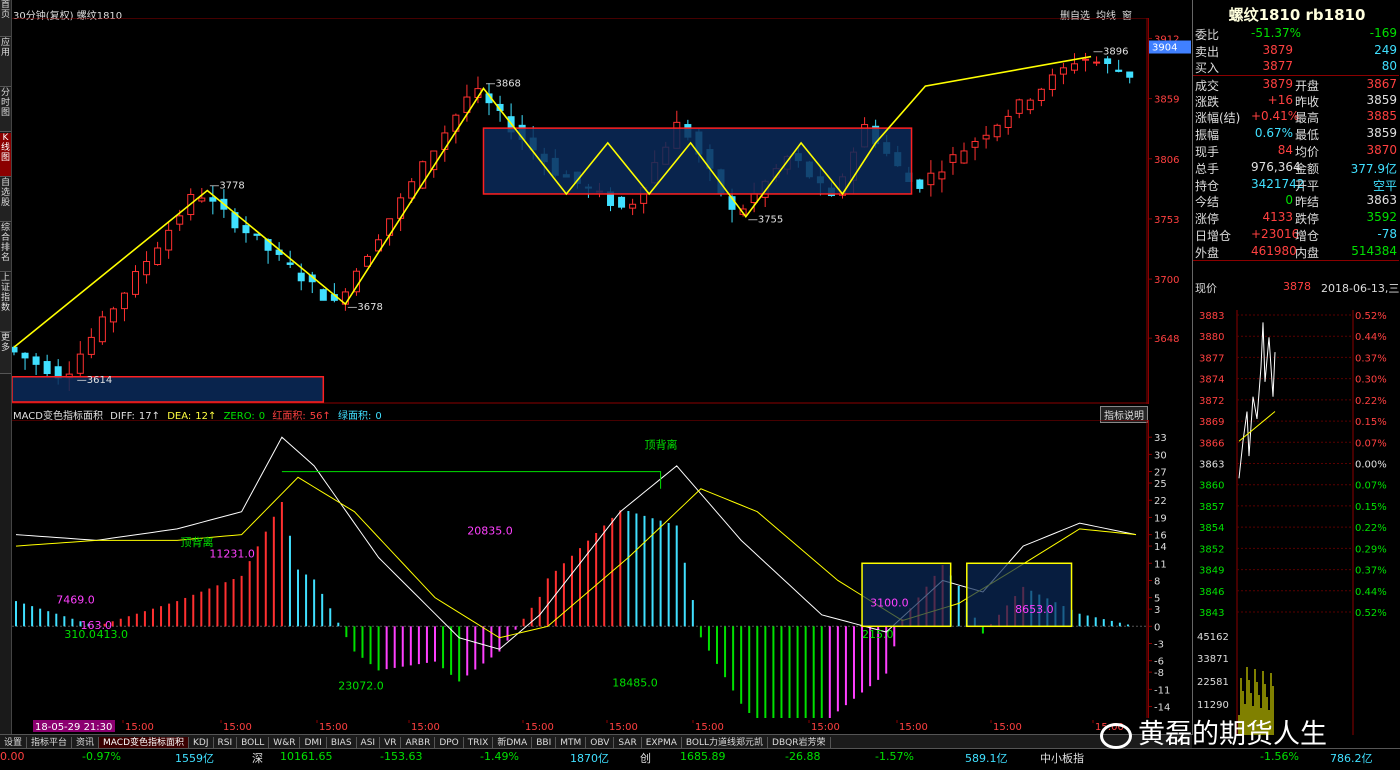 This screenshot has height=770, width=1400. Describe the element at coordinates (1307, 202) in the screenshot. I see `quote-l2: 昨结` at that location.